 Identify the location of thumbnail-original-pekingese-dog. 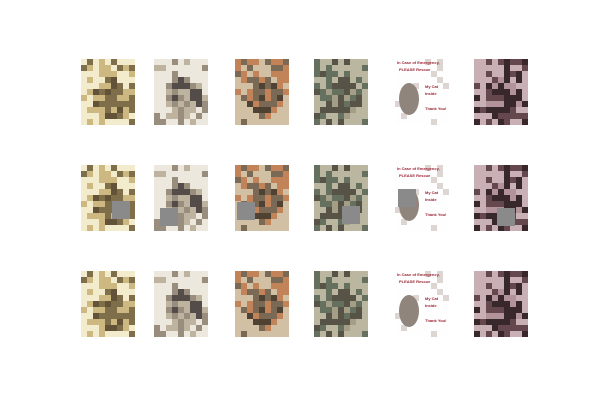
(181, 92).